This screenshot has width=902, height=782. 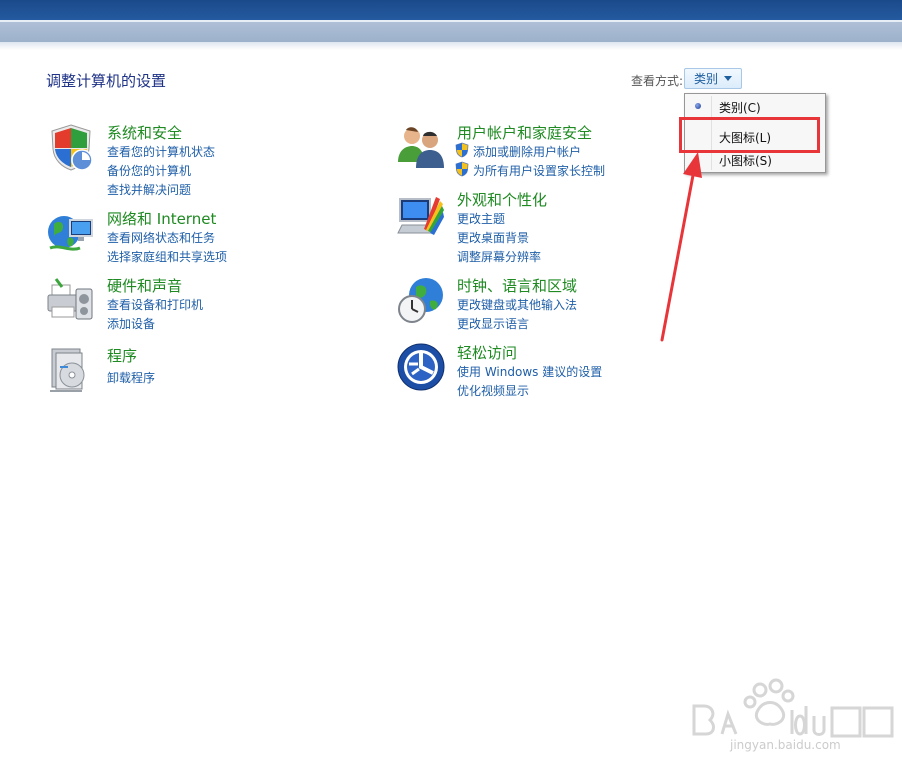 I want to click on category-hardware-sound: 硬件和声音 查看设备和打印机 添加设备, so click(x=196, y=305).